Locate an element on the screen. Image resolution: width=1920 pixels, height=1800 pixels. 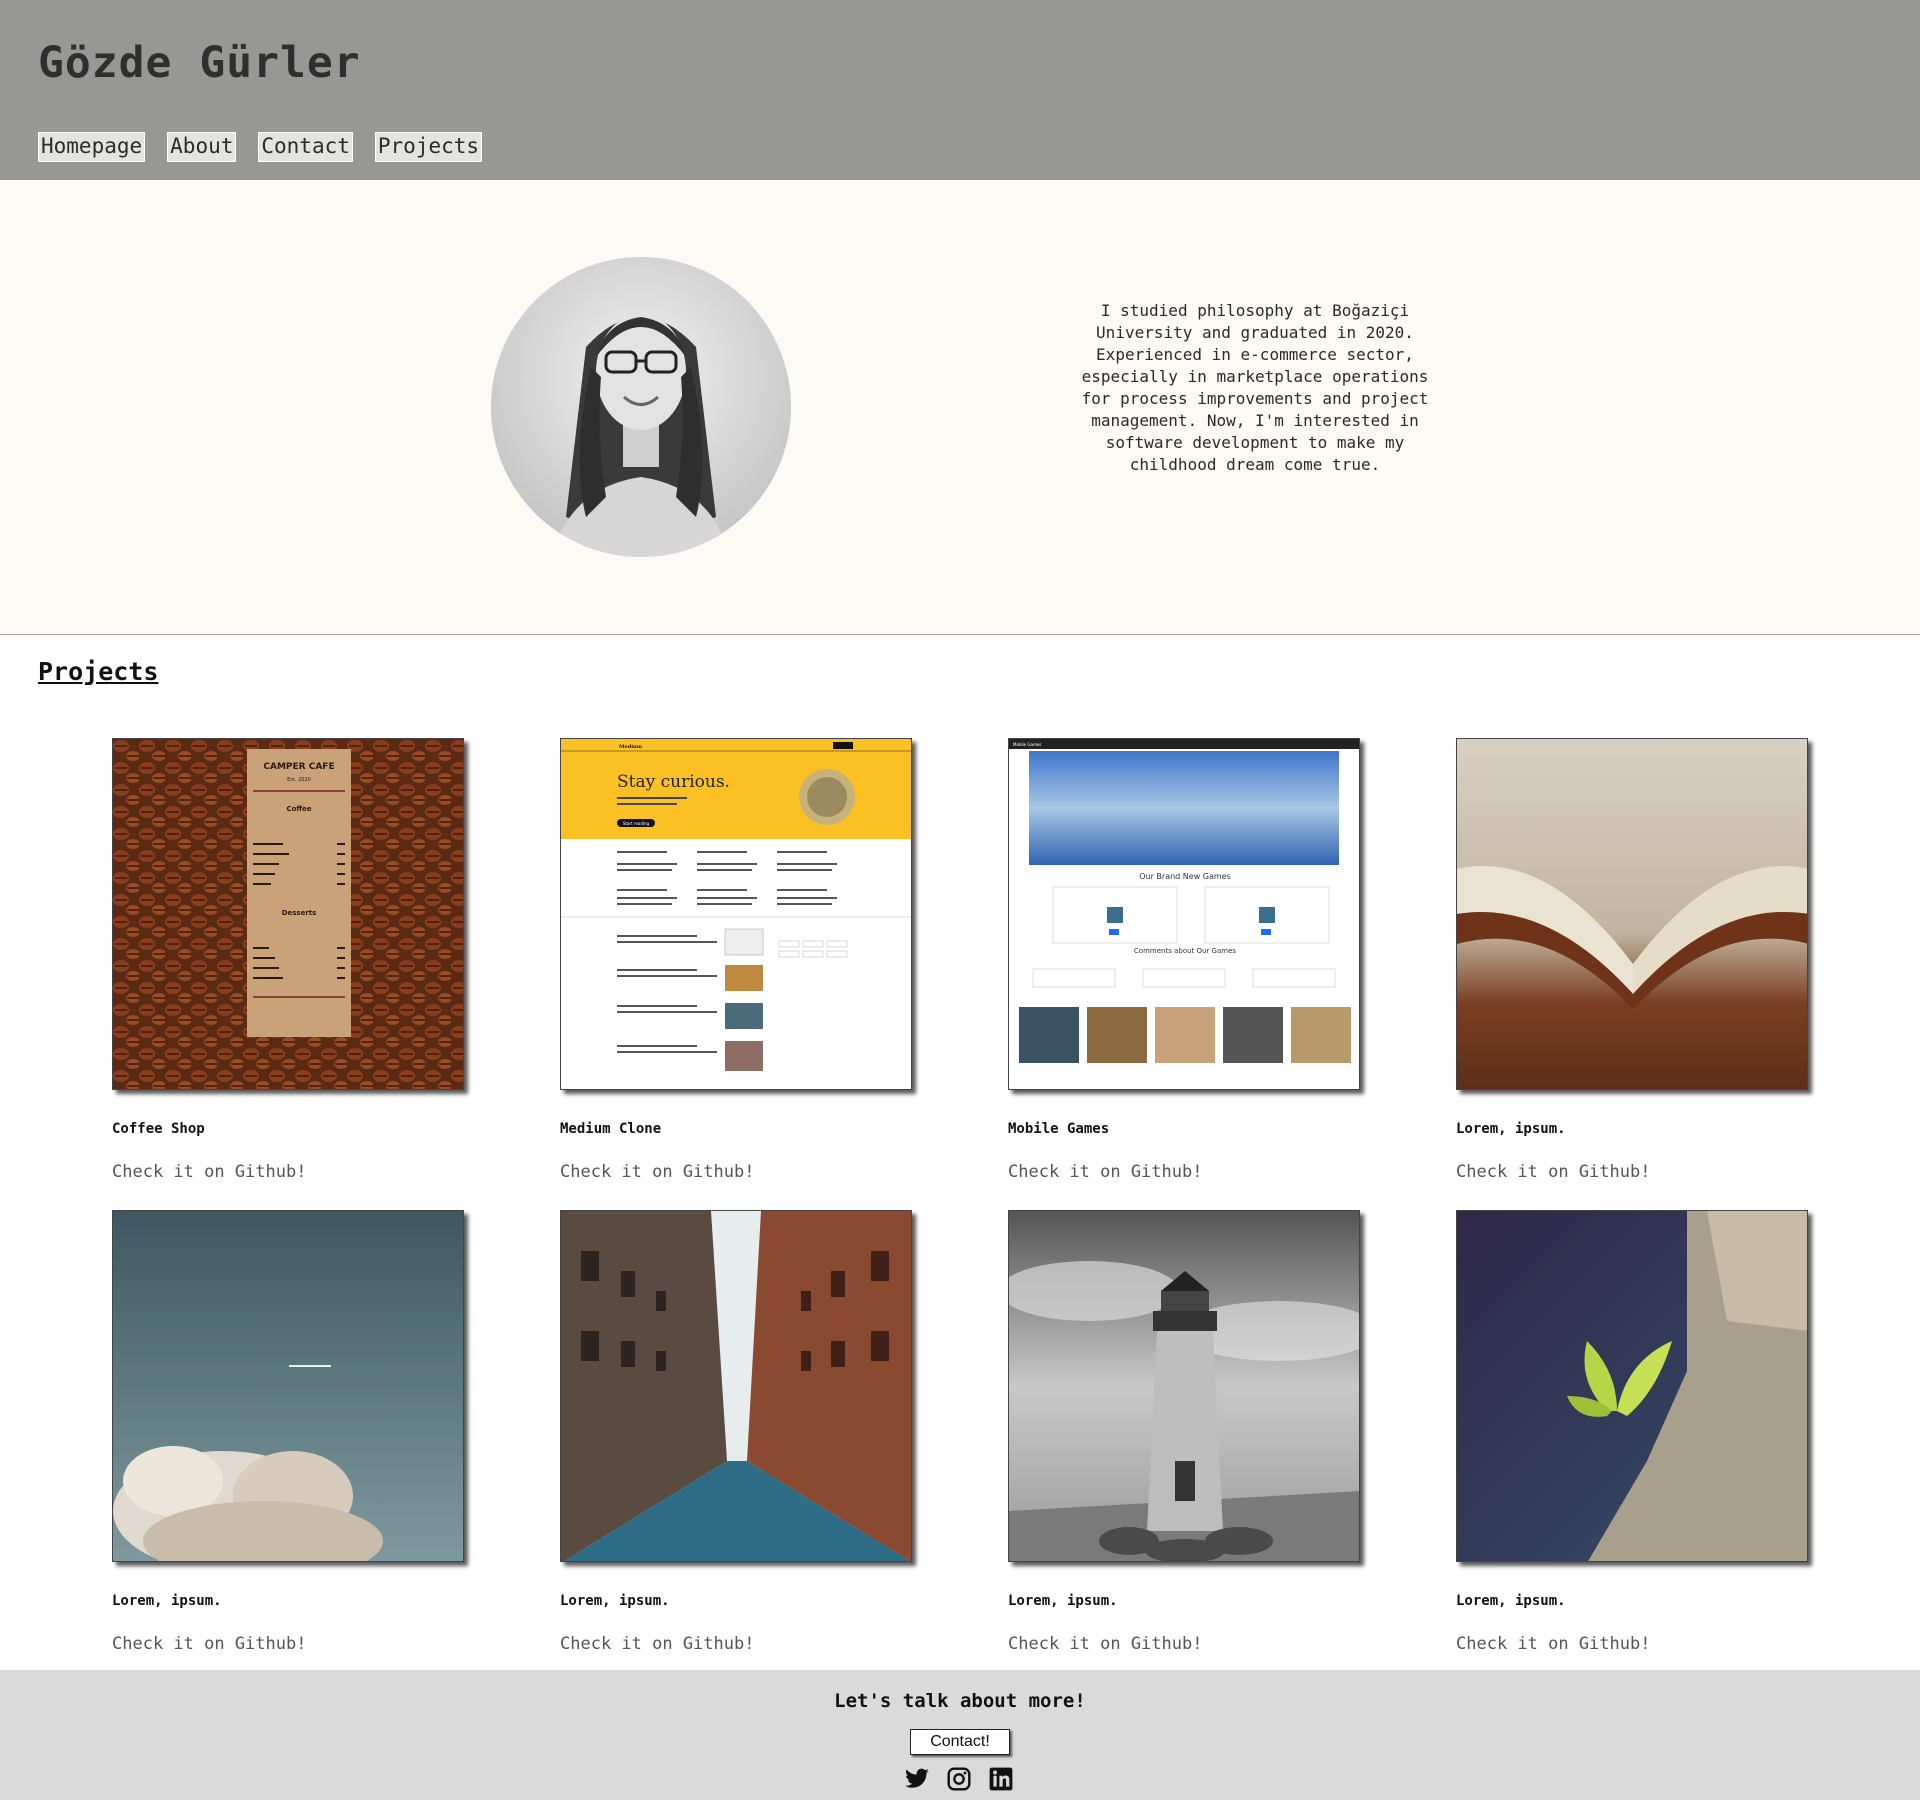
project-card-clouds: Lorem, ipsum. Check it on Github! is located at coordinates (288, 1432).